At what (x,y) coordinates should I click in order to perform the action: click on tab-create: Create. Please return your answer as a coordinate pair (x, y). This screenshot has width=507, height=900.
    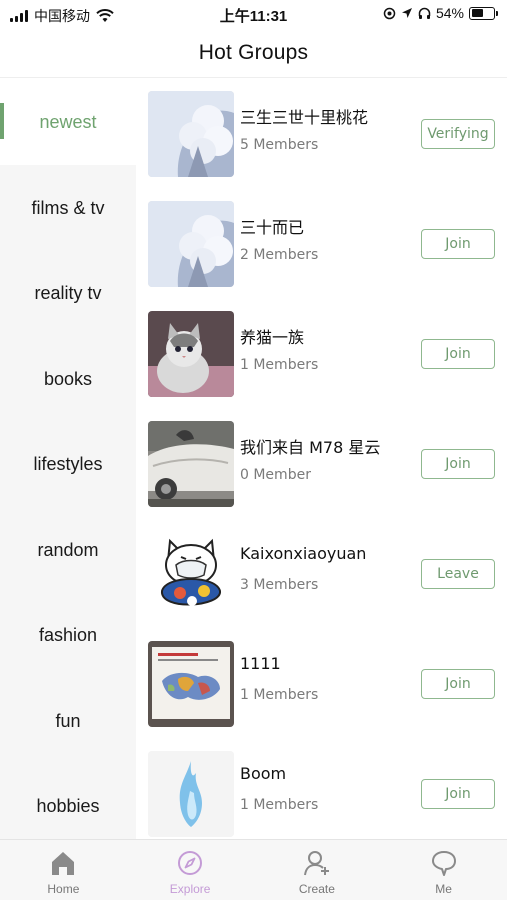
    Looking at the image, I should click on (317, 870).